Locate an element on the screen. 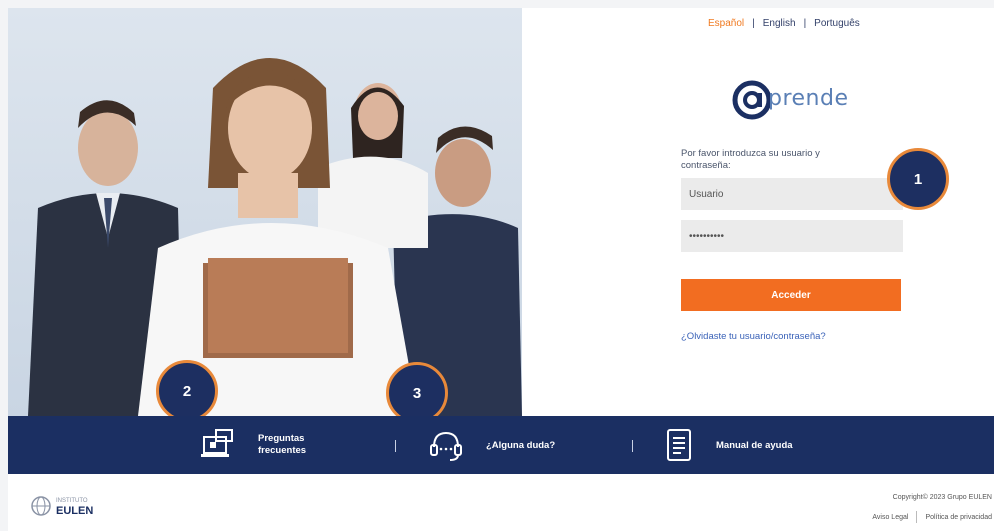 The height and width of the screenshot is (531, 994). eulen-globe-icon is located at coordinates (41, 506).